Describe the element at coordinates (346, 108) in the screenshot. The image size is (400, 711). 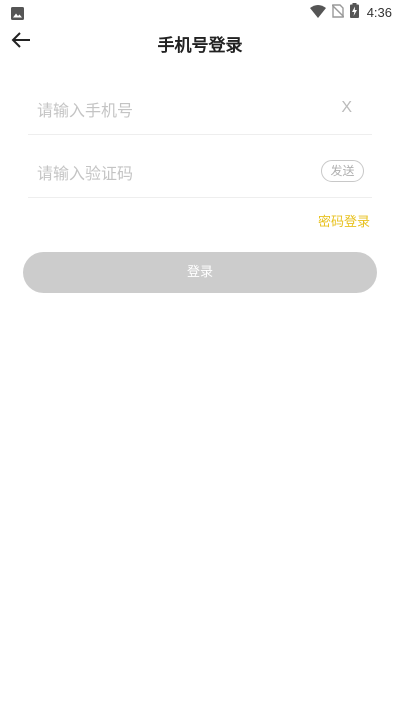
I see `clear-phone-button: X` at that location.